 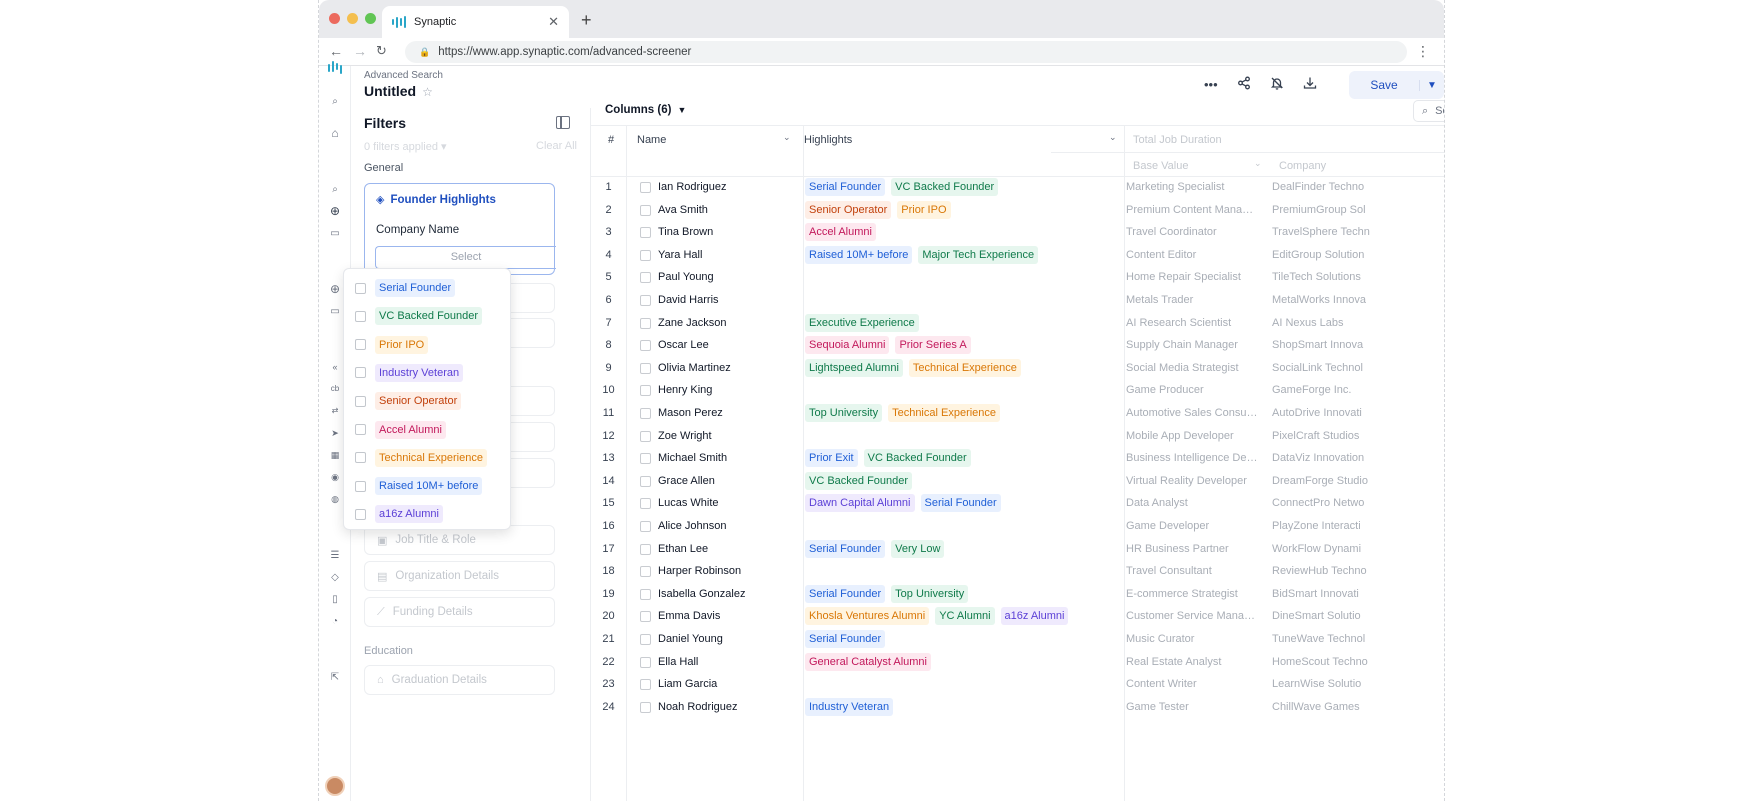 I want to click on synaptic-logo-icon, so click(x=335, y=69).